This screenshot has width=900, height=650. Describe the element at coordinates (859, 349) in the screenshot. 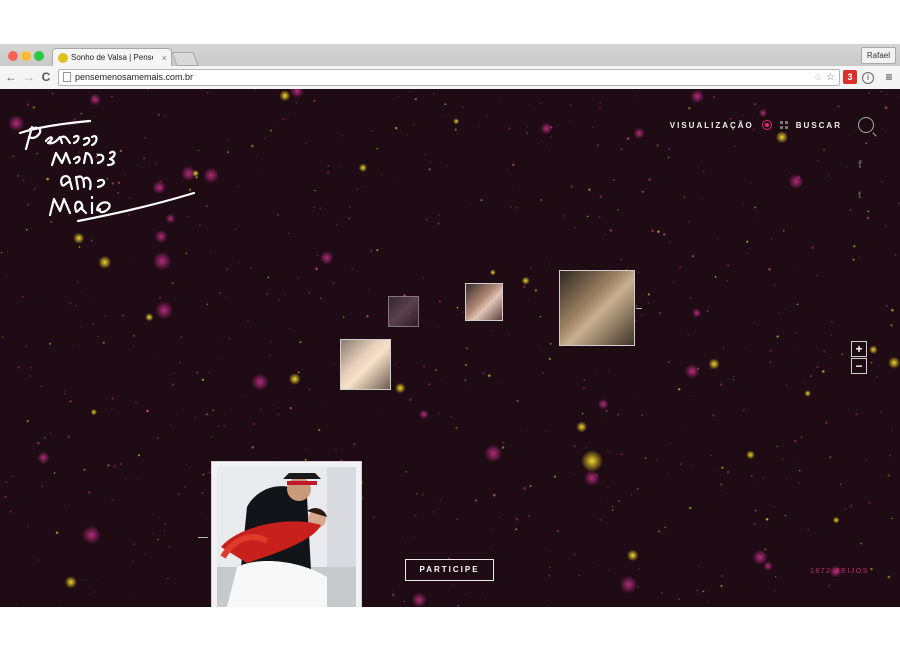

I see `zoom-in-button: +` at that location.